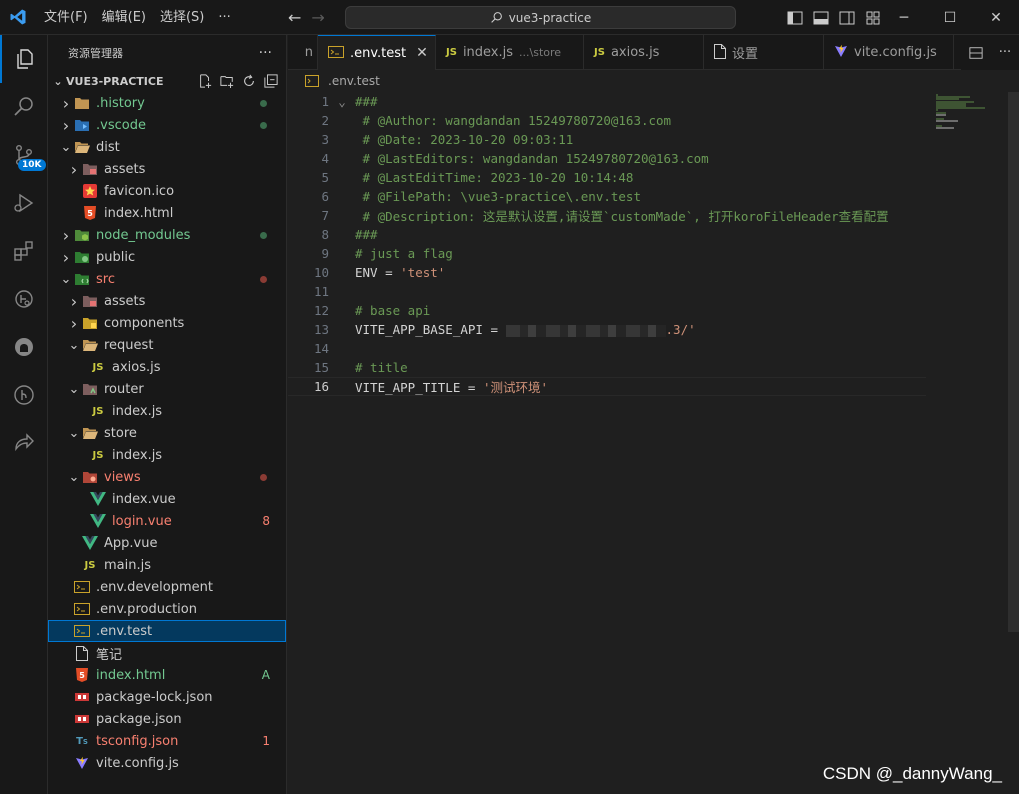 The image size is (1019, 794). What do you see at coordinates (167, 675) in the screenshot?
I see `tree-item: 5 index.html A` at bounding box center [167, 675].